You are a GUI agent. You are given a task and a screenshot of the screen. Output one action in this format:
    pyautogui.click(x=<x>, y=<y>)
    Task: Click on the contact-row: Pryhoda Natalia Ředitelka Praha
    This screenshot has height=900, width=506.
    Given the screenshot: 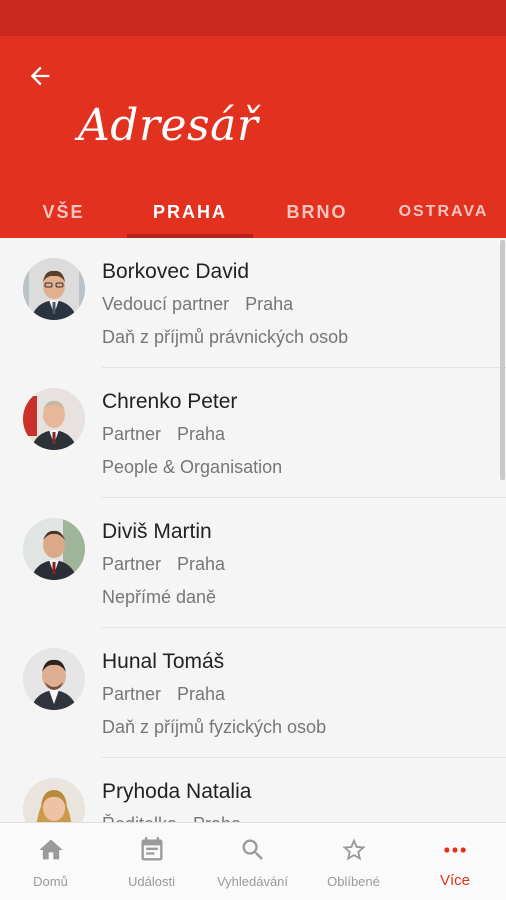 What is the action you would take?
    pyautogui.click(x=253, y=790)
    